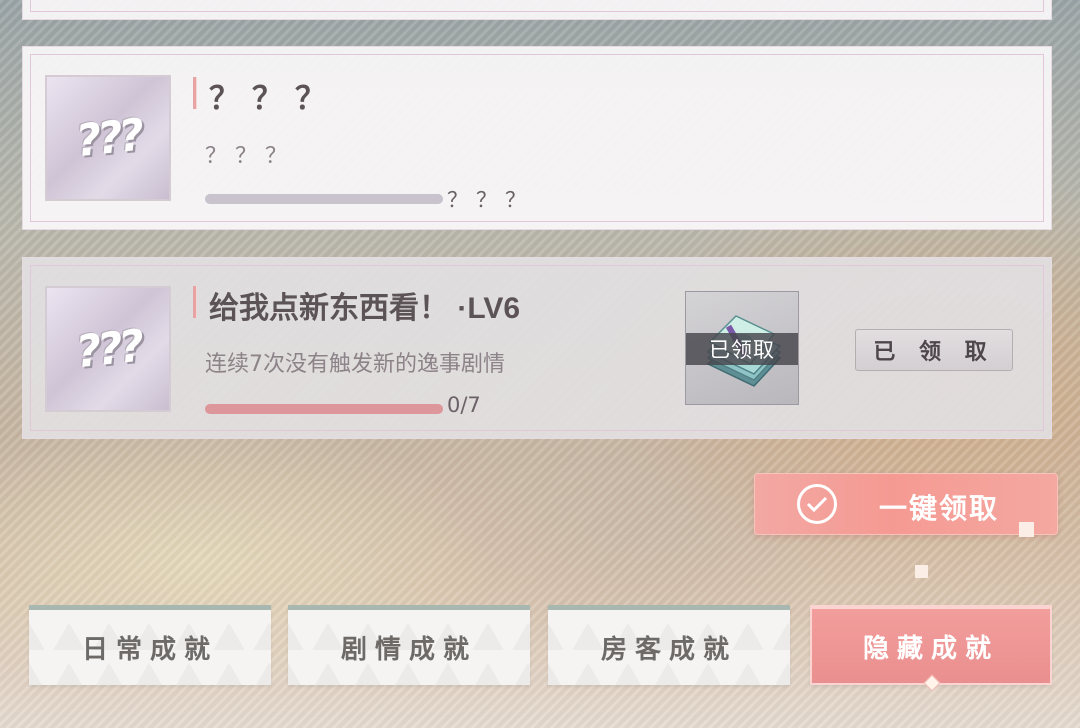 The width and height of the screenshot is (1080, 728). What do you see at coordinates (669, 645) in the screenshot?
I see `tab-tenant-achievements: 房客成就` at bounding box center [669, 645].